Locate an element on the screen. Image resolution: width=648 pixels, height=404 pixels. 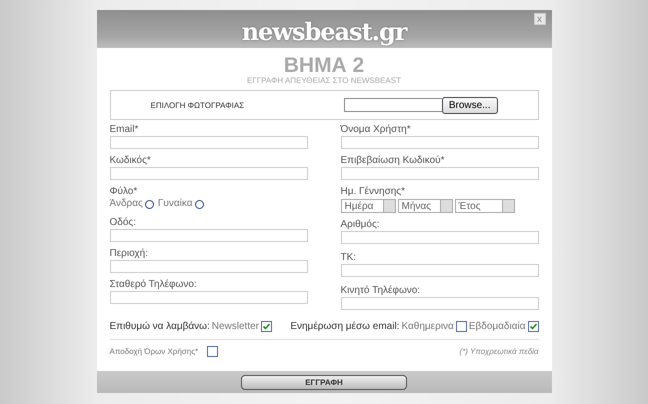
field-label: Οδός: is located at coordinates (124, 222).